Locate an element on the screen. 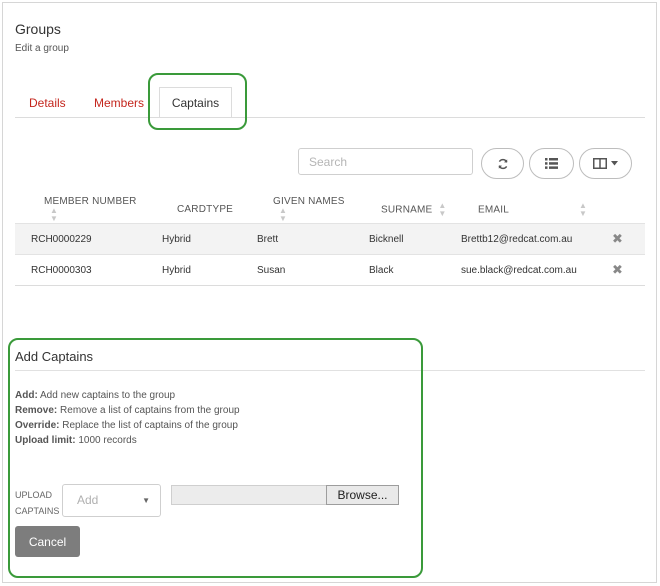 The width and height of the screenshot is (660, 586). column-header-given-names: GIVEN NAMES▲ ▼ is located at coordinates (299, 210).